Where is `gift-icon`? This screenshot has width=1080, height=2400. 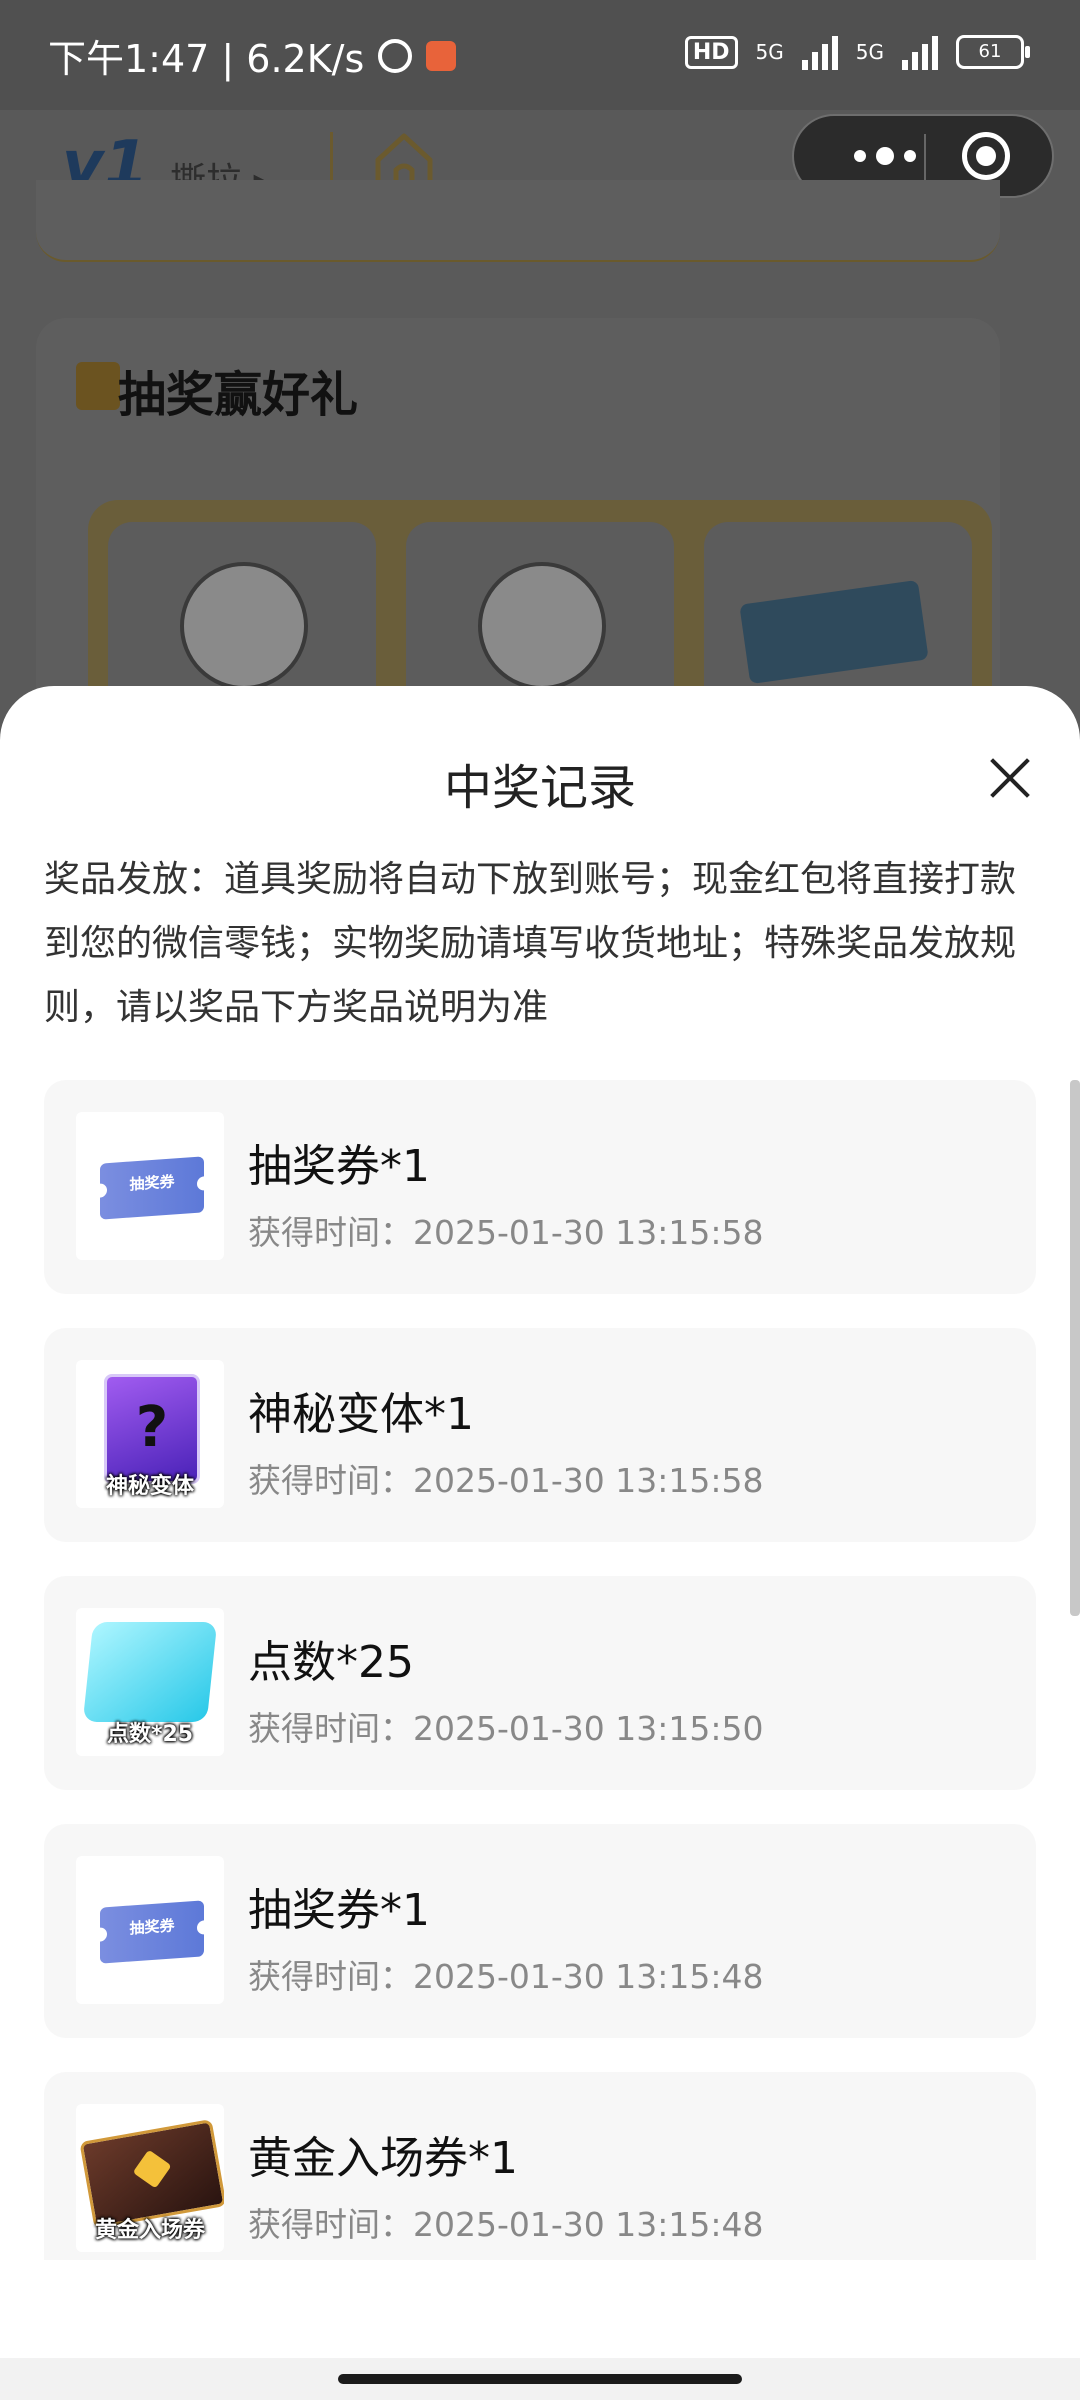
gift-icon is located at coordinates (98, 386).